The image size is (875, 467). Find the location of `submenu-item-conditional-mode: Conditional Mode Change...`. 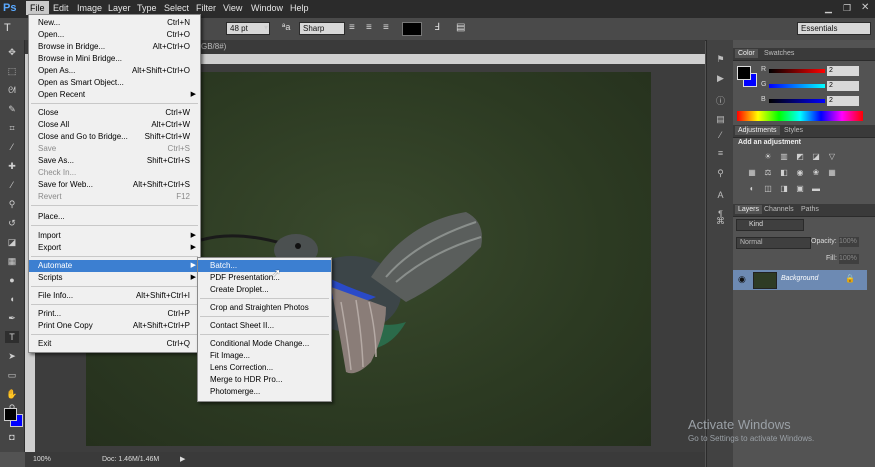

submenu-item-conditional-mode: Conditional Mode Change... is located at coordinates (264, 344).